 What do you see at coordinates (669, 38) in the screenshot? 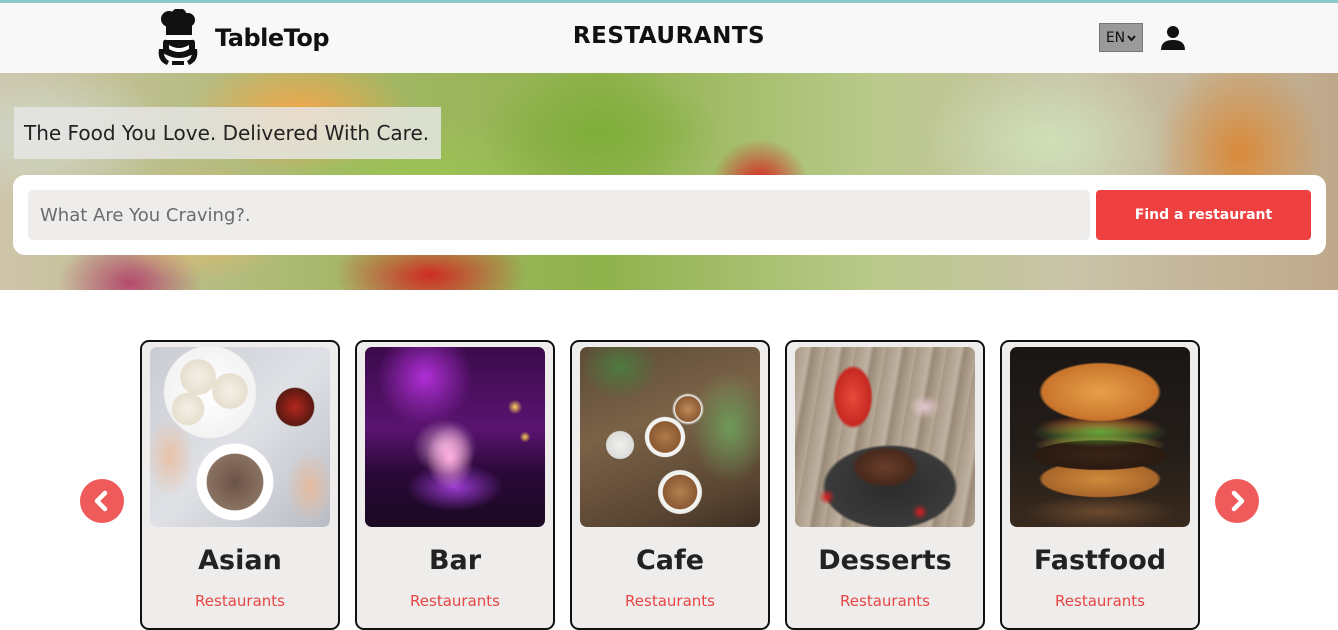
I see `site-header: TableTop RESTAURANTS EN` at bounding box center [669, 38].